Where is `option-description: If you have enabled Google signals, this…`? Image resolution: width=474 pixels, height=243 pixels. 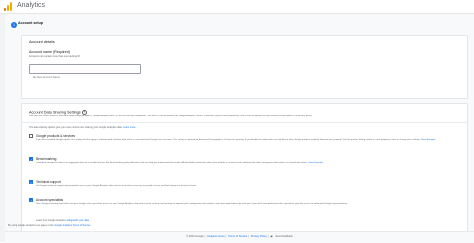
option-description: If you have enabled Google signals, this… is located at coordinates (246, 140).